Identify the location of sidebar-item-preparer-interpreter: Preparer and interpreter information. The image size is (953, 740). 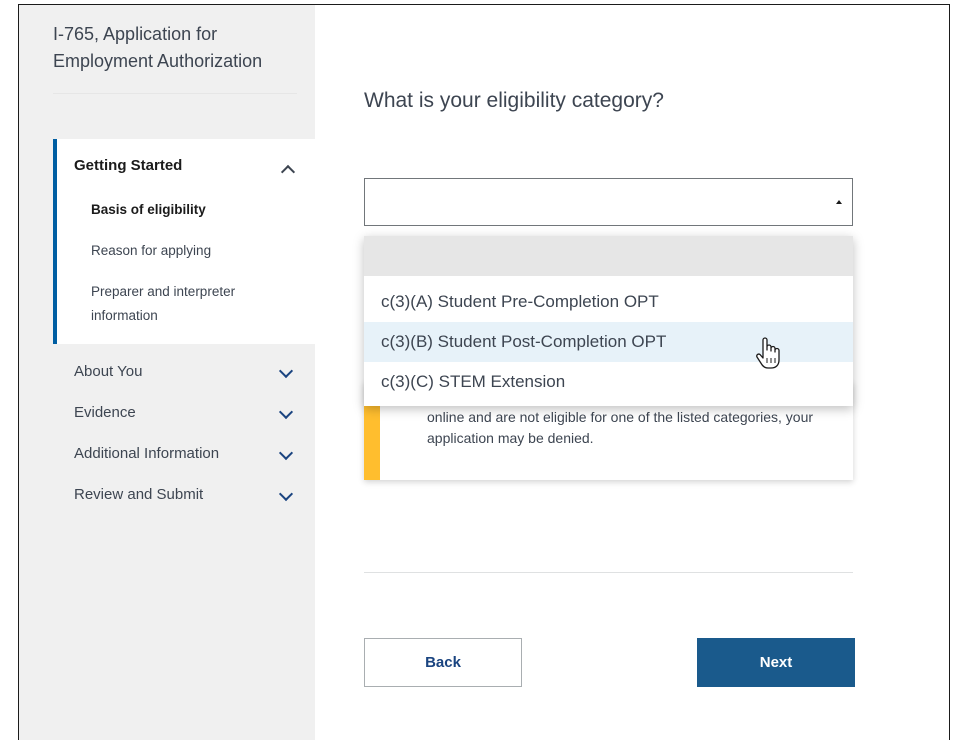
(176, 304).